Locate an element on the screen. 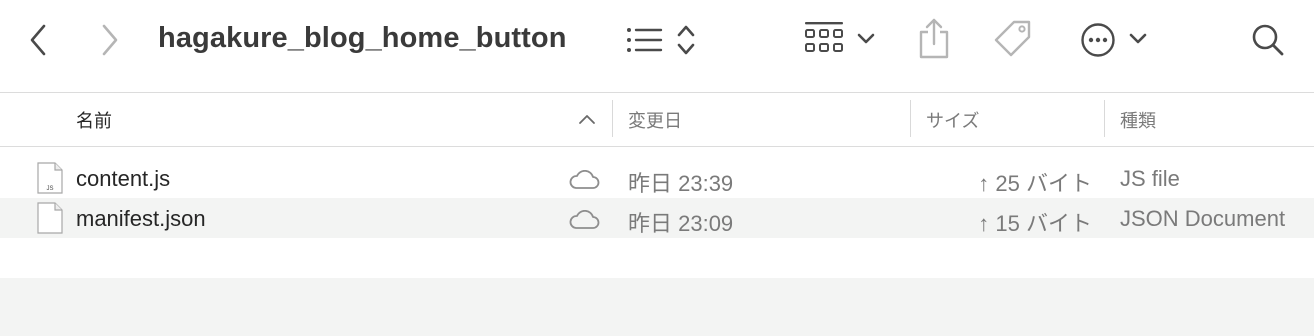 The width and height of the screenshot is (1314, 336). empty-row is located at coordinates (657, 258).